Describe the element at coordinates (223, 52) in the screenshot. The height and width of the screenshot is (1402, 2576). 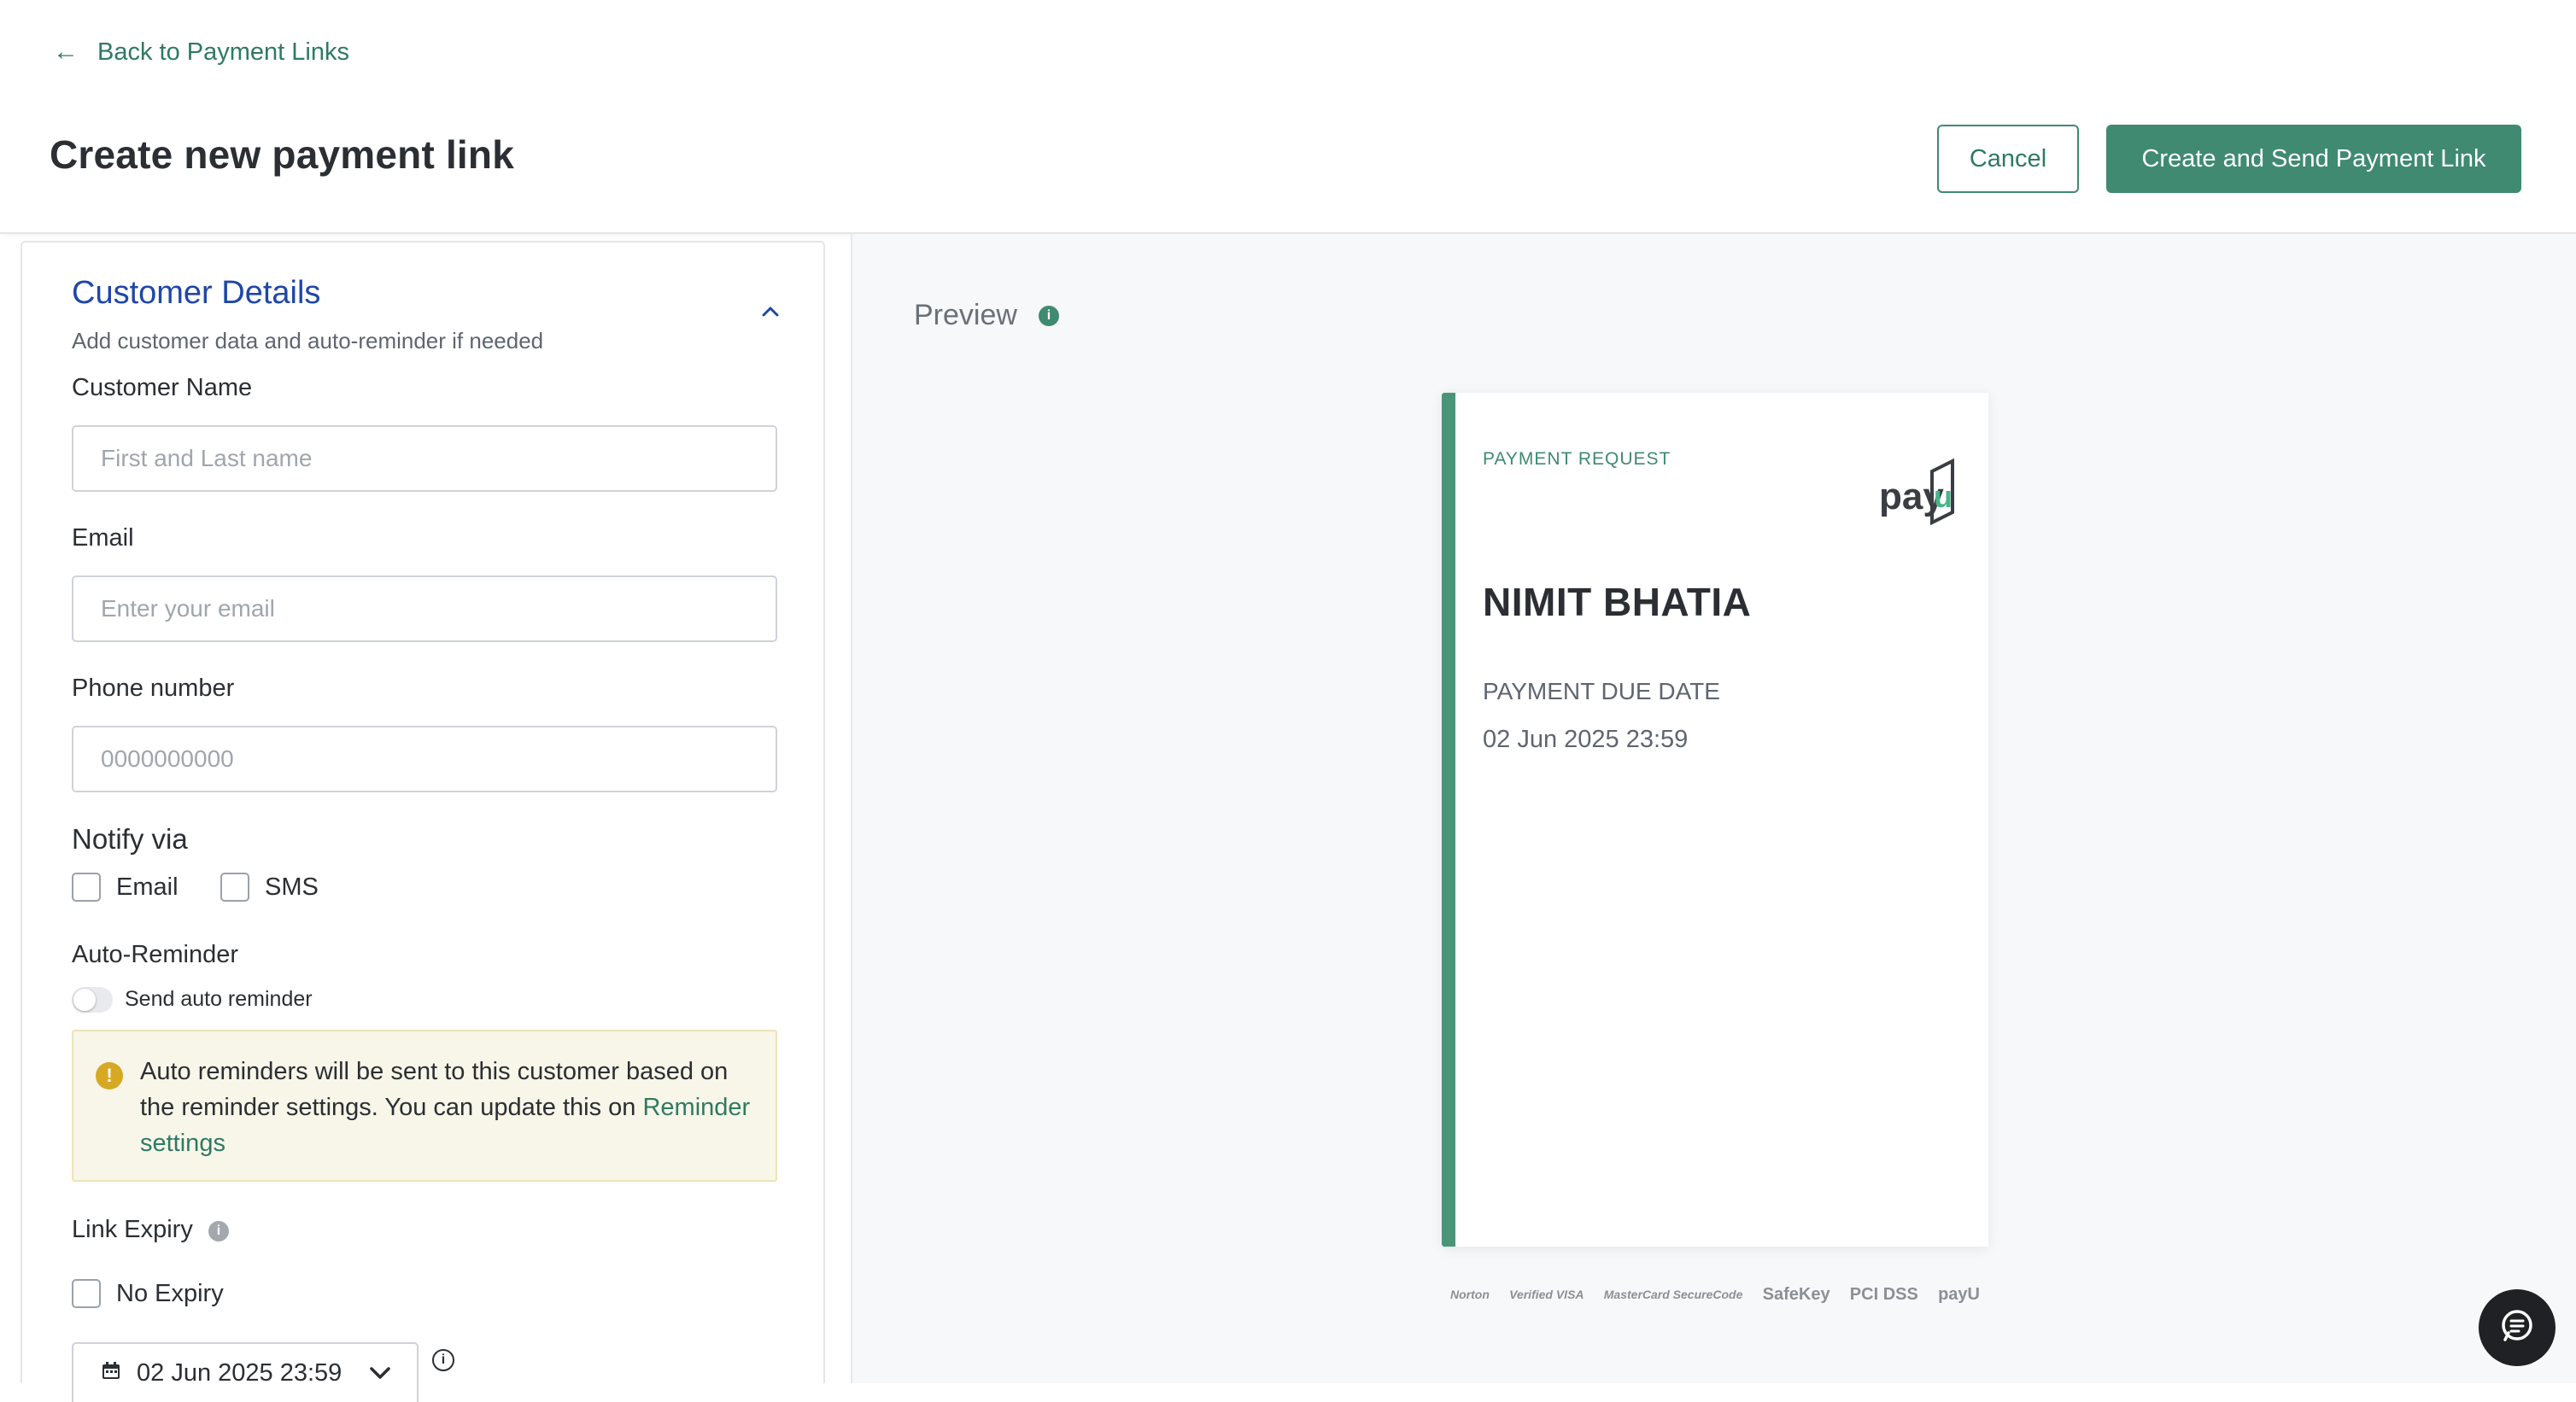
I see `back-link-label: Back to Payment Links` at that location.